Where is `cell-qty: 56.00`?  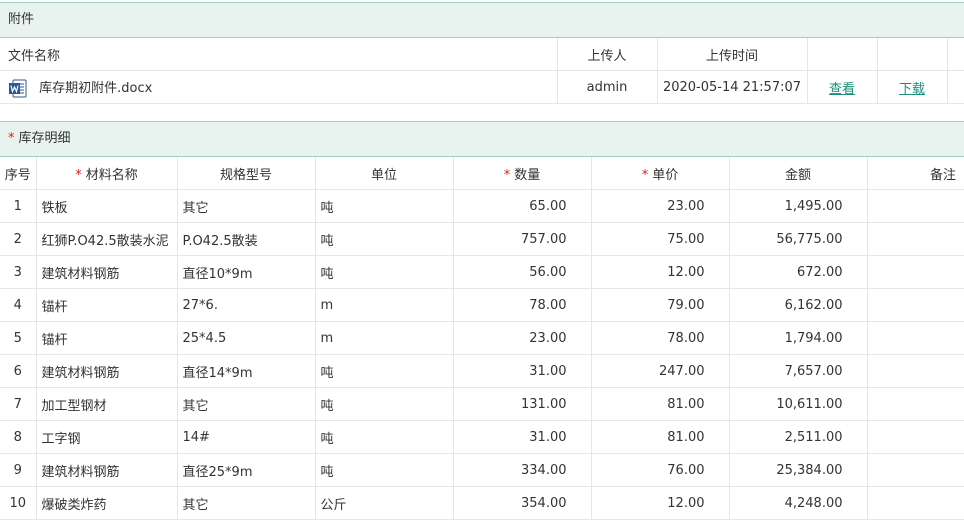 cell-qty: 56.00 is located at coordinates (522, 272).